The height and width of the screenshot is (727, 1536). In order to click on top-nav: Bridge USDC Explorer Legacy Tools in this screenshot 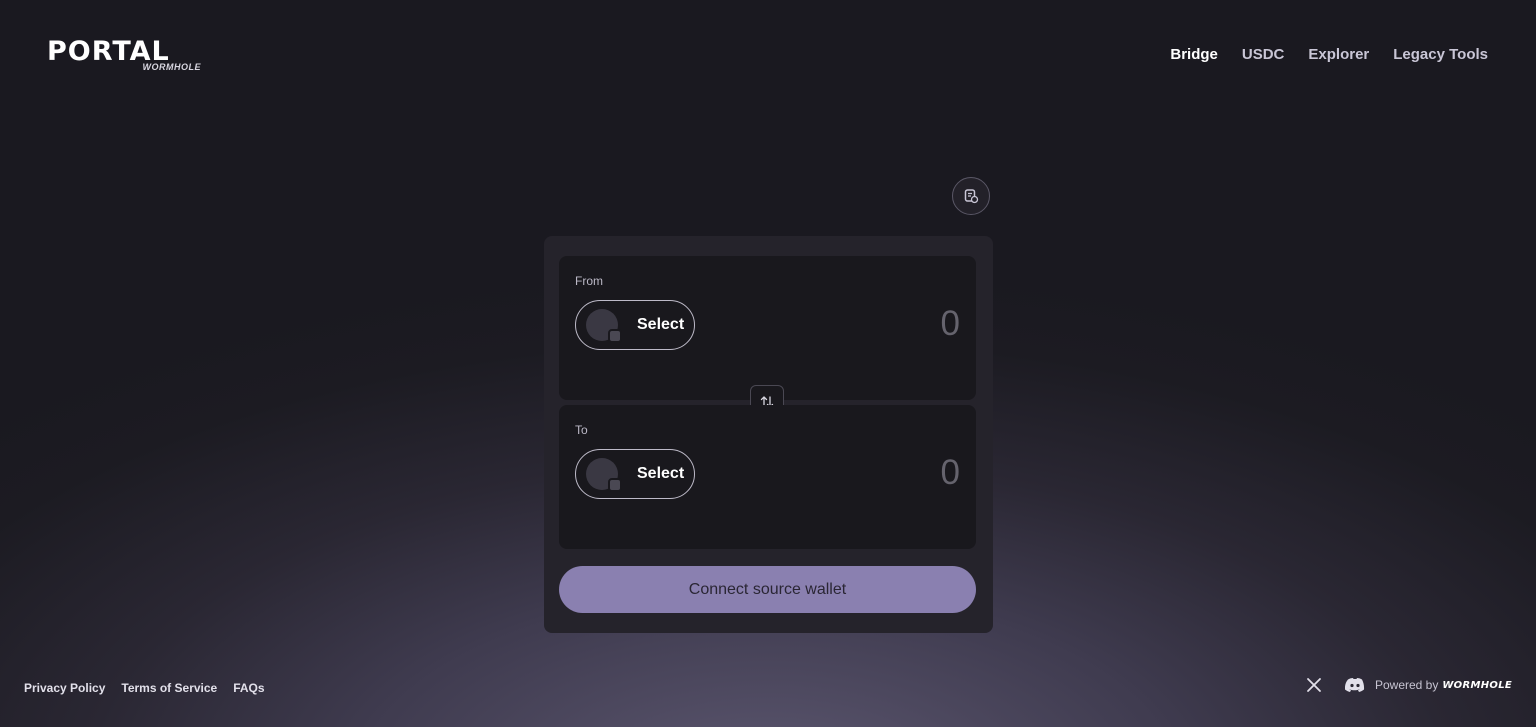, I will do `click(1329, 54)`.